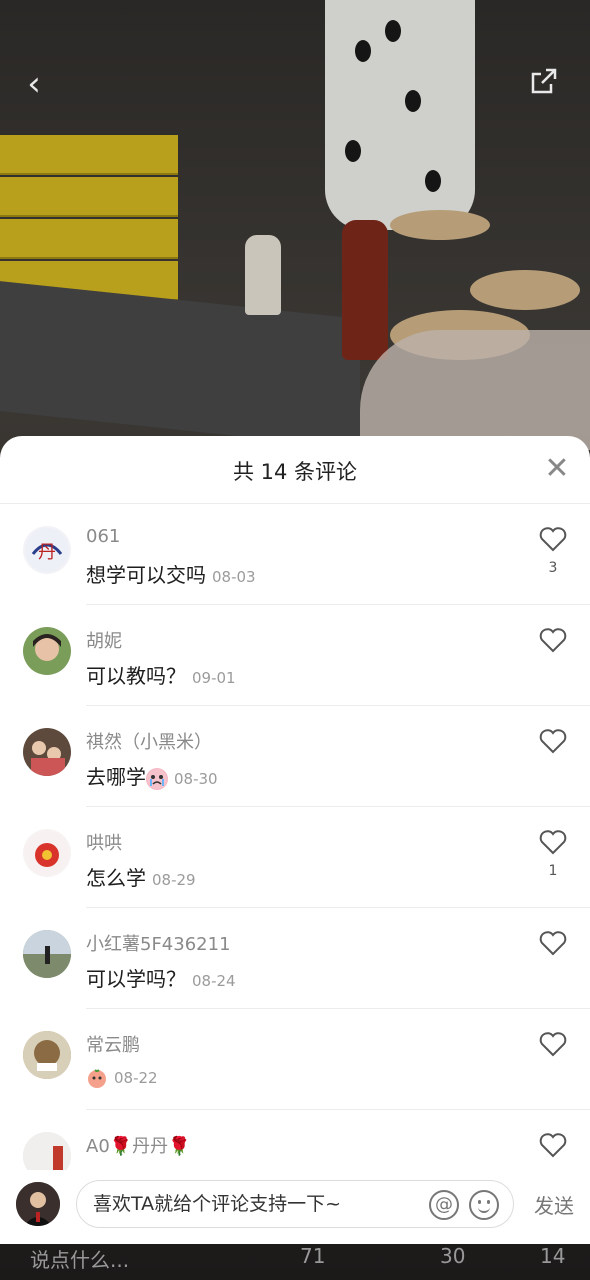 This screenshot has height=1280, width=590. I want to click on at-mention-icon: @, so click(444, 1205).